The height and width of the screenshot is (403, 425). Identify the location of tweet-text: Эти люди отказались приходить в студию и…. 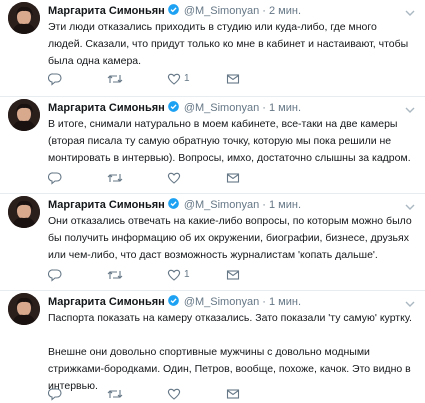
(228, 44).